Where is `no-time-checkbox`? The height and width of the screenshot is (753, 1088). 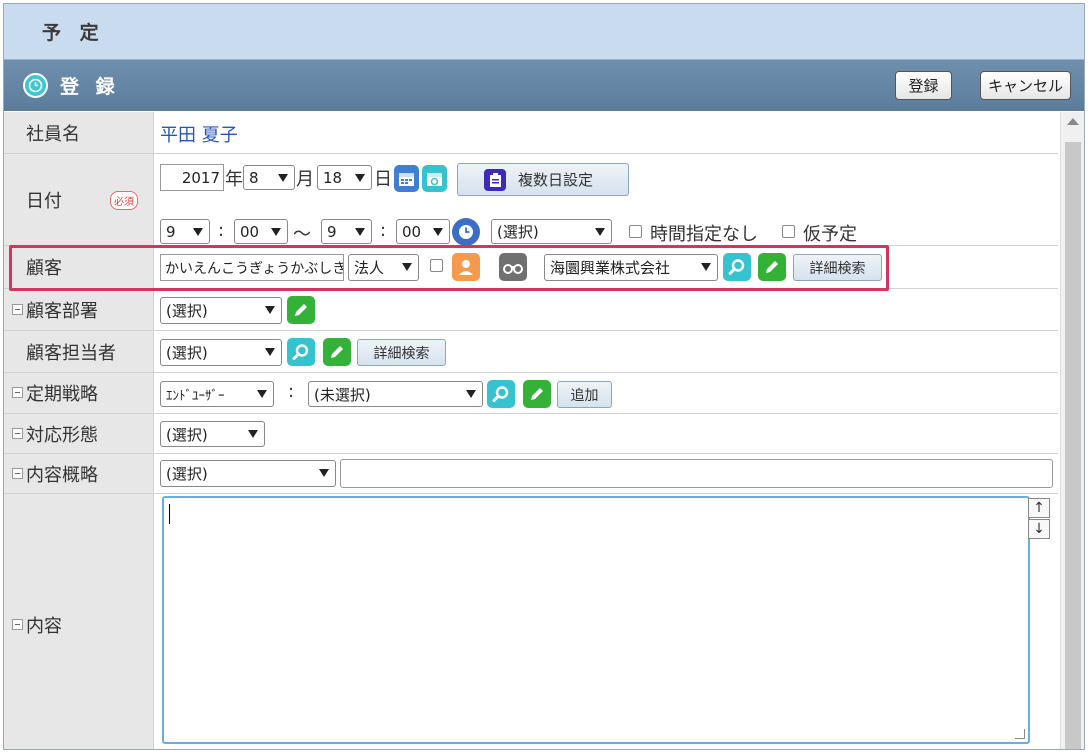
no-time-checkbox is located at coordinates (635, 231).